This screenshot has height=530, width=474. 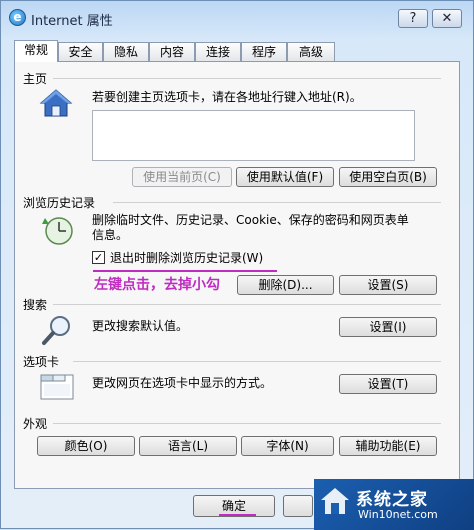 What do you see at coordinates (57, 231) in the screenshot?
I see `clock-history-icon` at bounding box center [57, 231].